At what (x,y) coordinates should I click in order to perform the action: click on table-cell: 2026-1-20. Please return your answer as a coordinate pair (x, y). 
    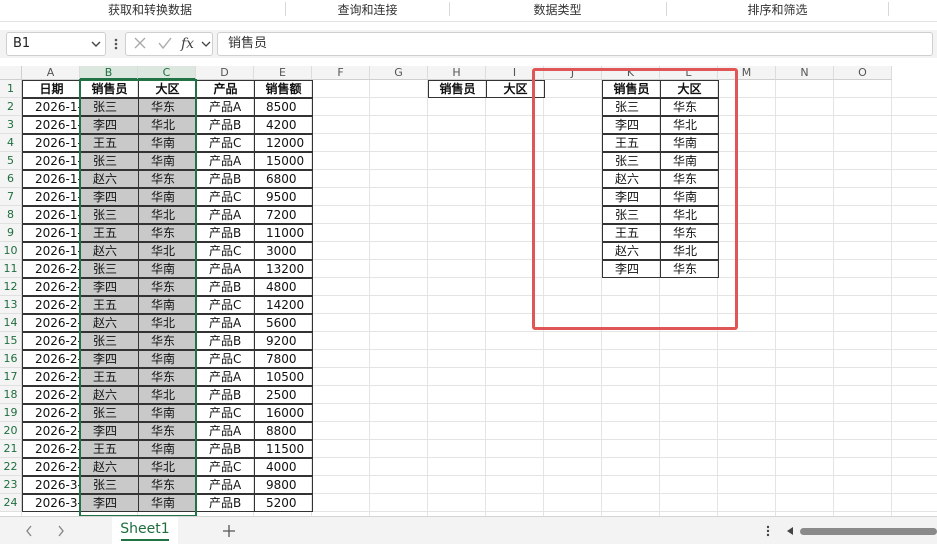
    Looking at the image, I should click on (51, 197).